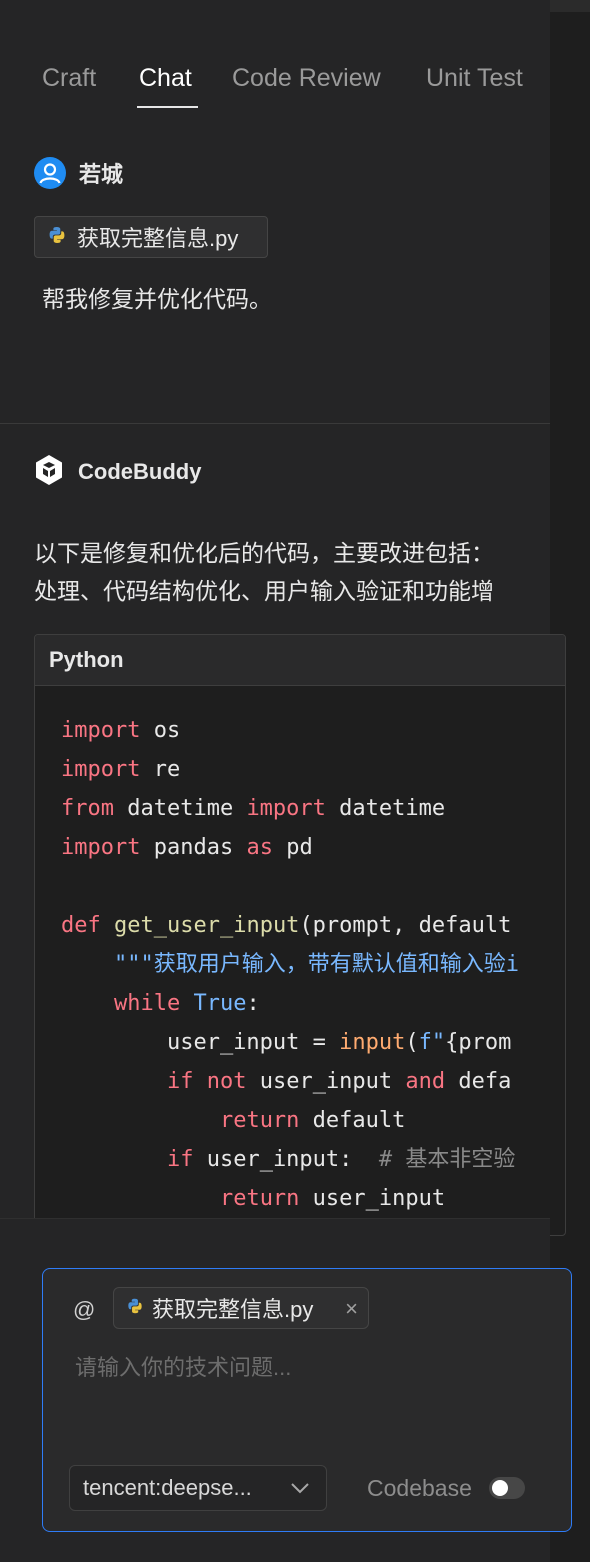  What do you see at coordinates (264, 553) in the screenshot?
I see `assistant-line-1: 以下是修复和优化后的代码，主要改进包括：` at bounding box center [264, 553].